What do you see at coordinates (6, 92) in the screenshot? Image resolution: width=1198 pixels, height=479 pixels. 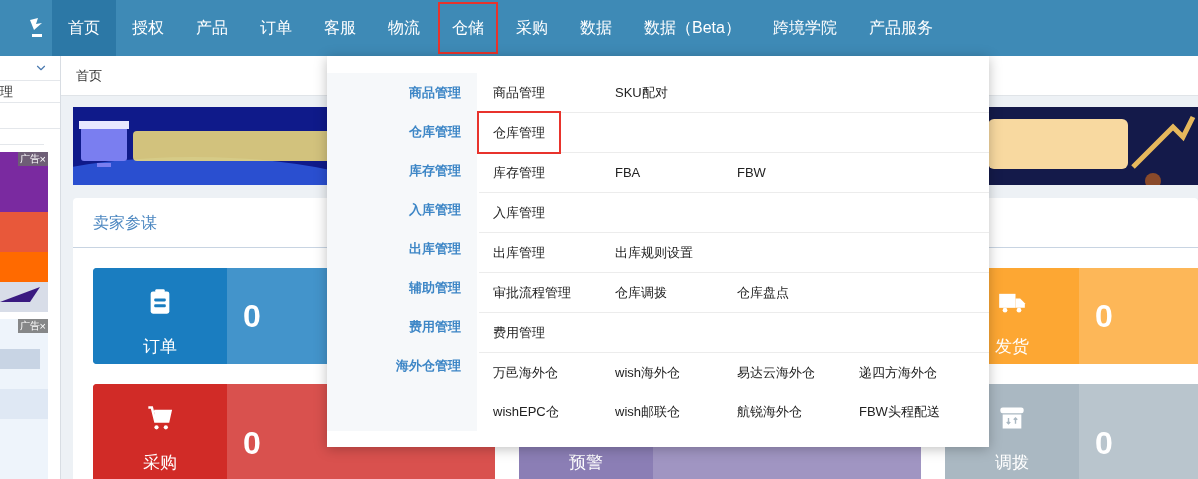 I see `sidebar-item: 理` at bounding box center [6, 92].